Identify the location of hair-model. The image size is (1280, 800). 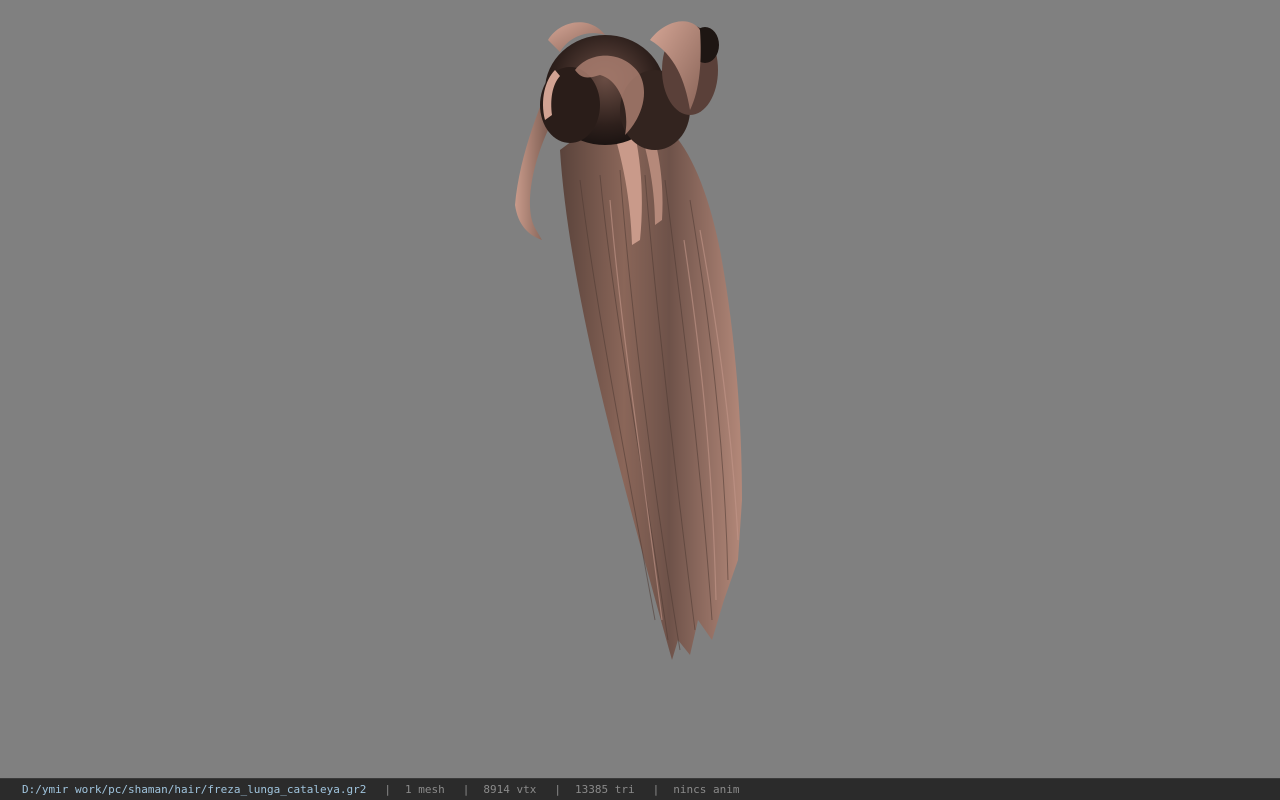
(628, 340).